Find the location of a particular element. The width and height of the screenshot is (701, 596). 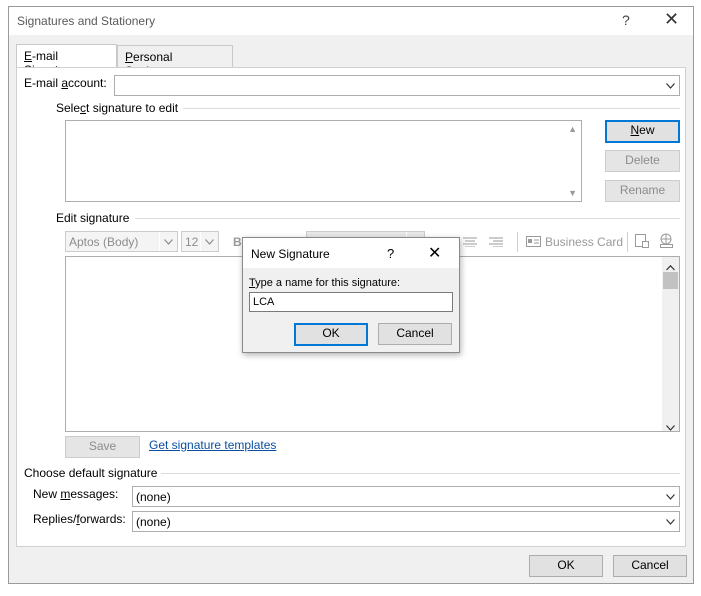

tab-email-signature: E-mail Signature is located at coordinates (66, 60).